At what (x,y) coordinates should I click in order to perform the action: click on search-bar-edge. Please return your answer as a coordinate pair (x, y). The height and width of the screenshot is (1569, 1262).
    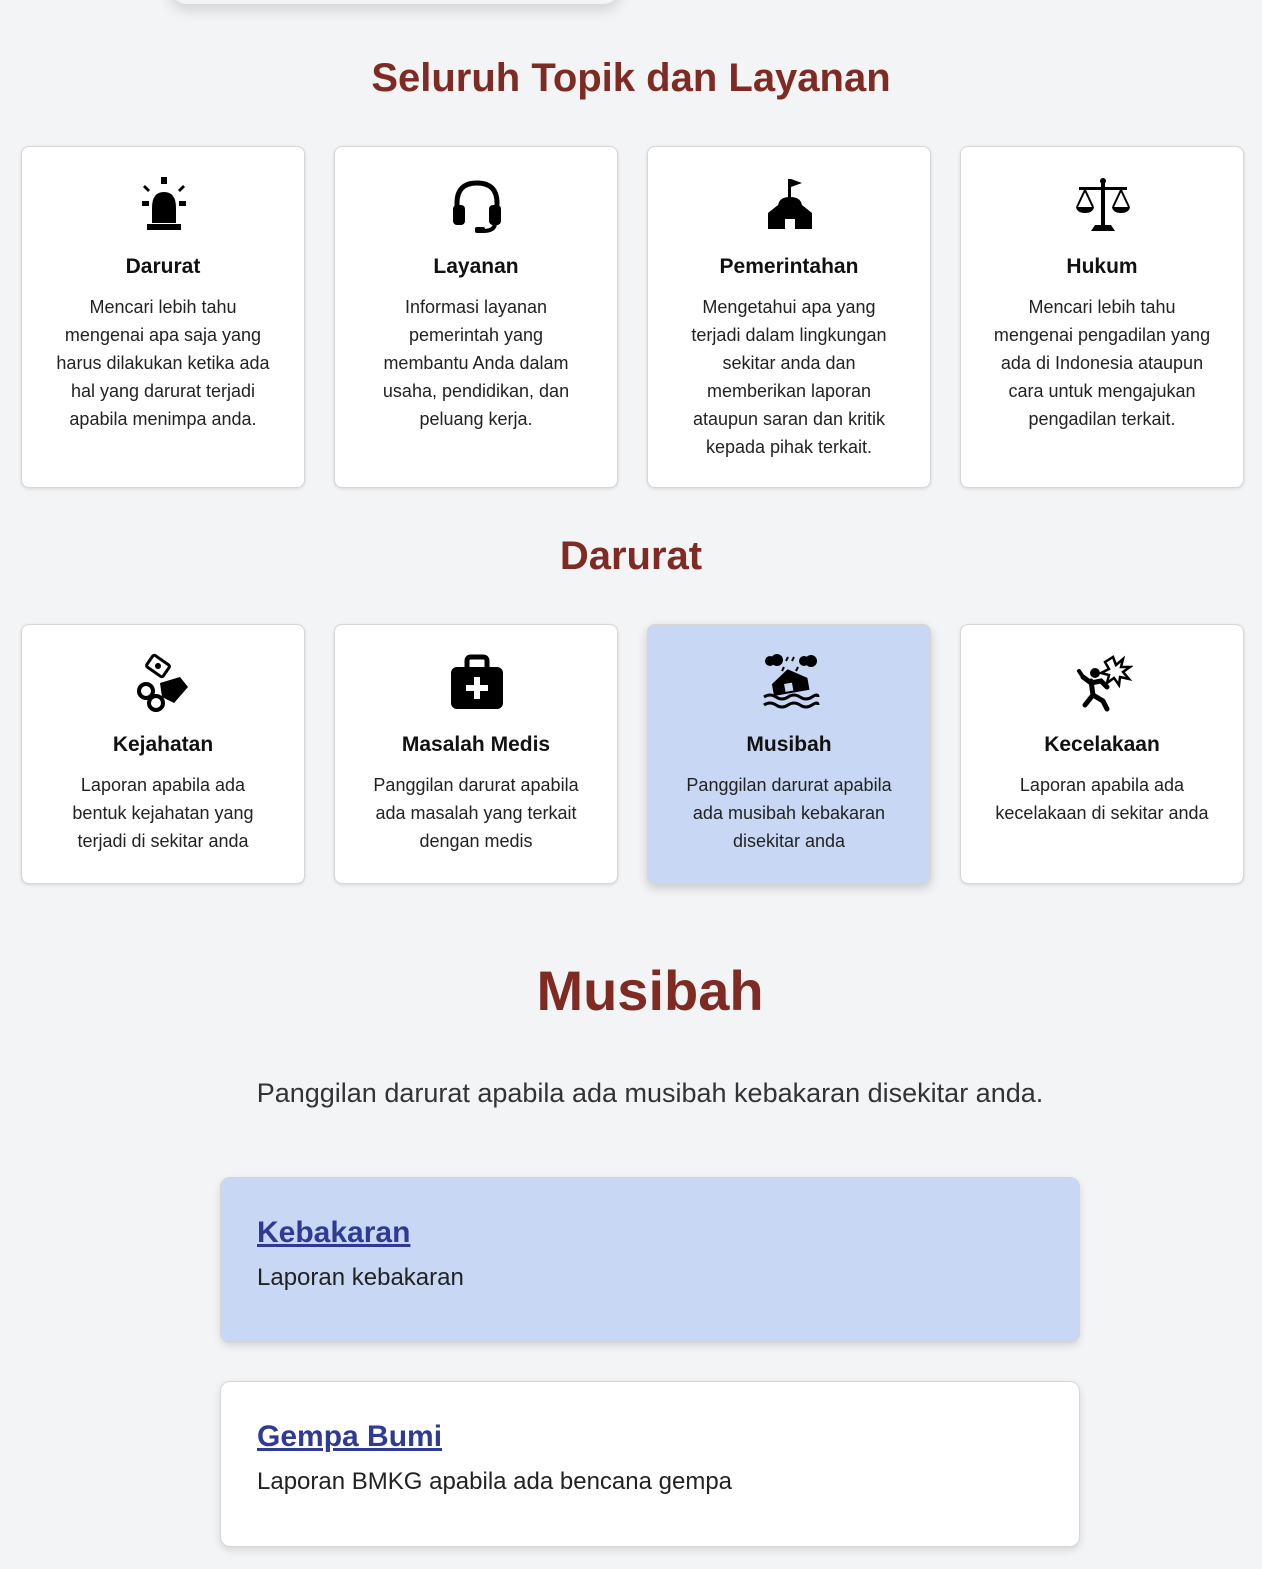
    Looking at the image, I should click on (395, 2).